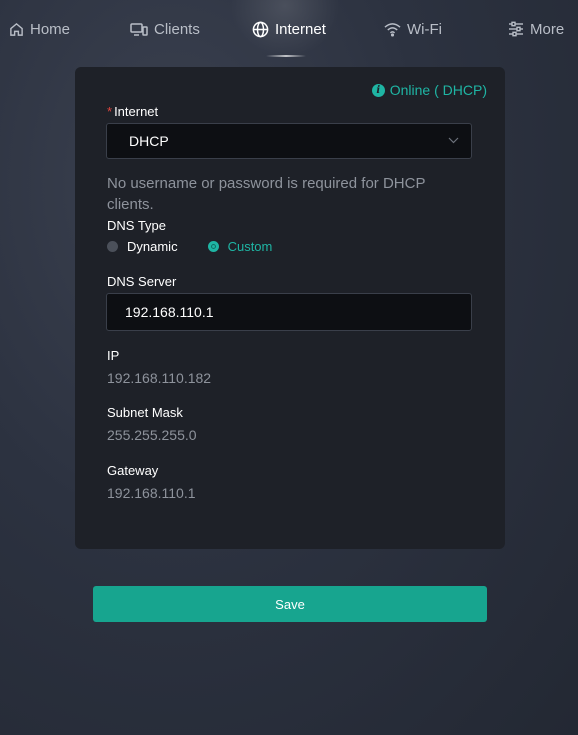 Image resolution: width=578 pixels, height=735 pixels. Describe the element at coordinates (169, 312) in the screenshot. I see `dns-server-value: 192.168.110.1` at that location.